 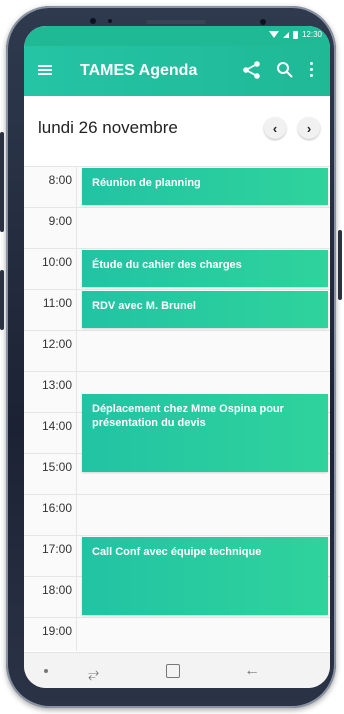 What do you see at coordinates (60, 180) in the screenshot?
I see `hour-label: 8:00` at bounding box center [60, 180].